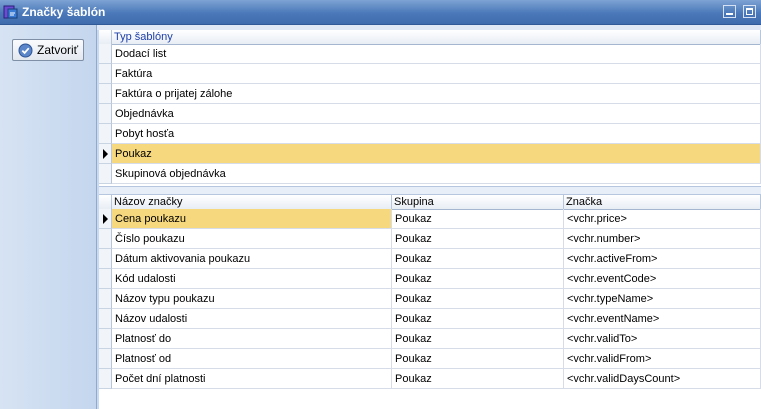 The width and height of the screenshot is (761, 409). I want to click on tag-name-cell: Kód udalosti, so click(252, 279).